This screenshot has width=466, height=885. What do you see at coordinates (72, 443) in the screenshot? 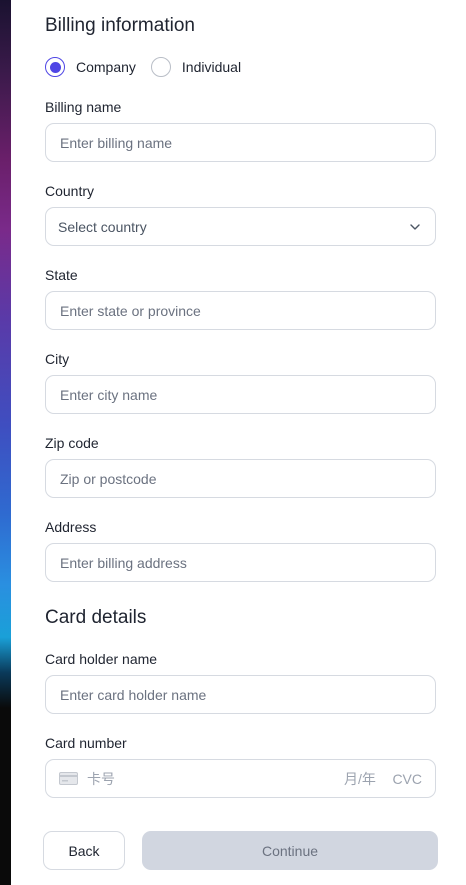
I see `zip-code-label: Zip code` at bounding box center [72, 443].